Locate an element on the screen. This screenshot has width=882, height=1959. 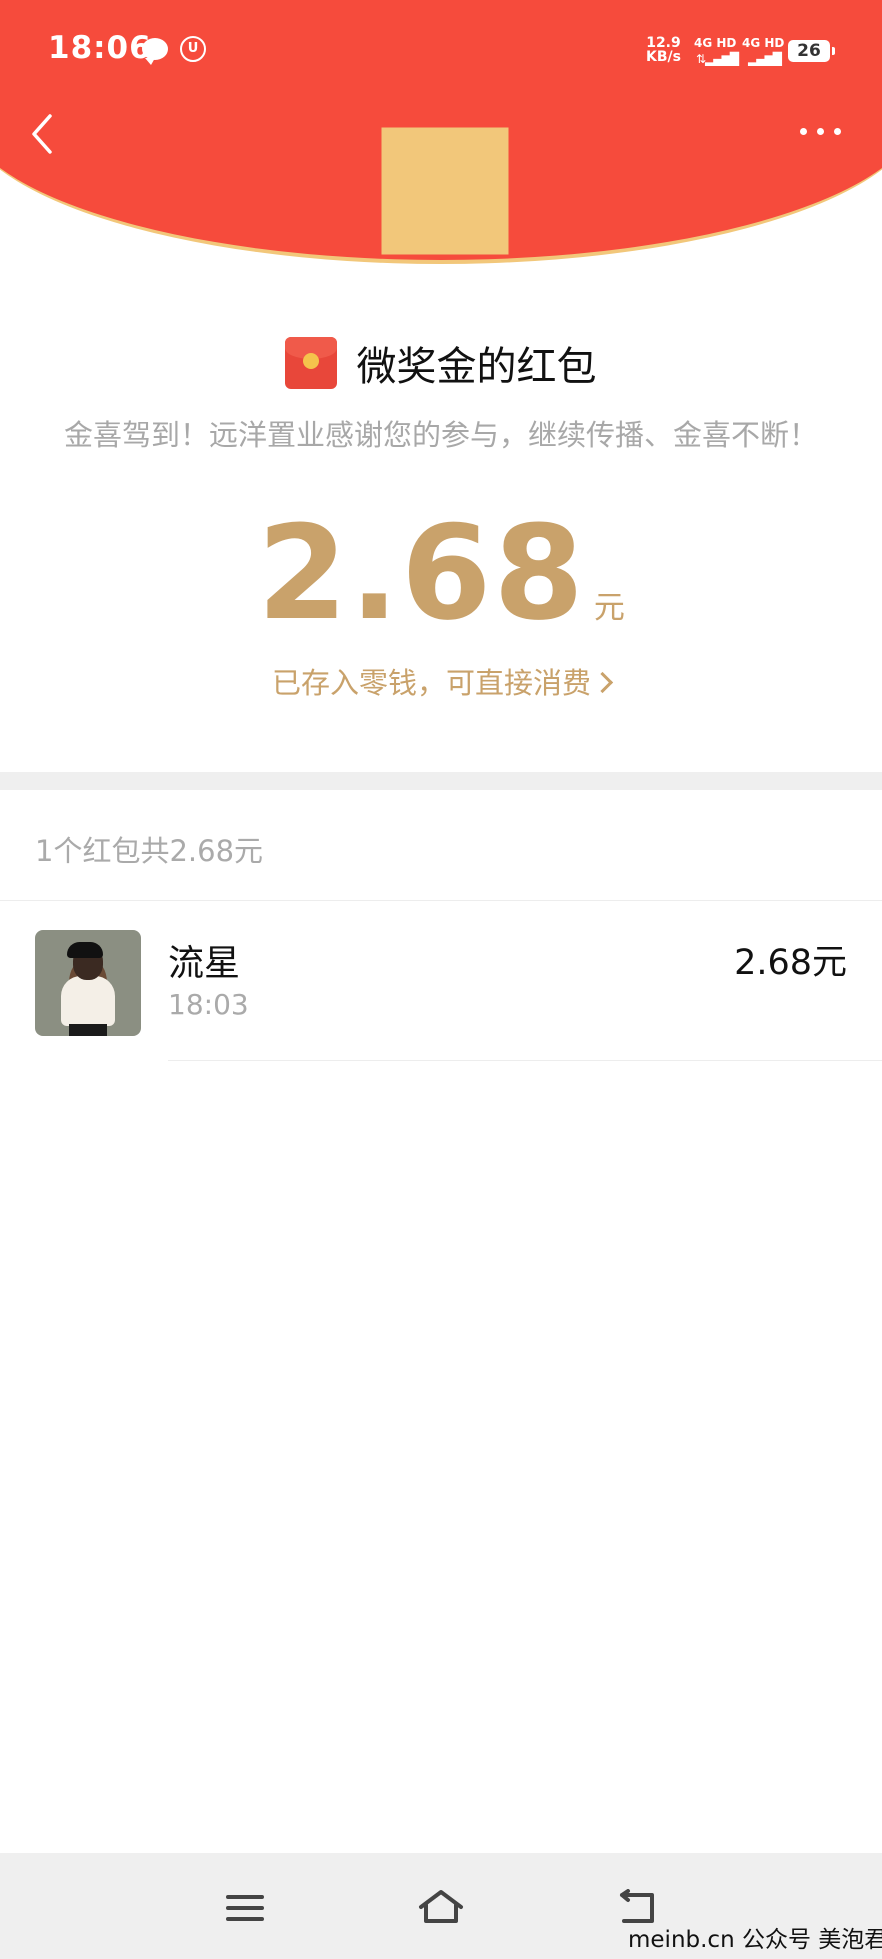
section-divider is located at coordinates (441, 781).